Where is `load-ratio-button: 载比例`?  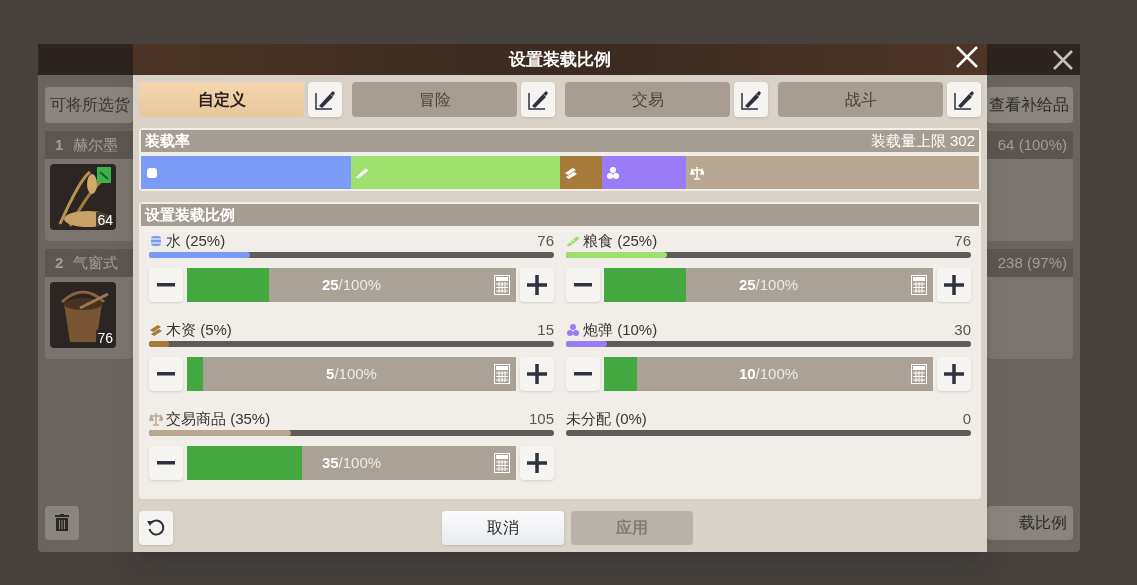
load-ratio-button: 载比例 is located at coordinates (1030, 523).